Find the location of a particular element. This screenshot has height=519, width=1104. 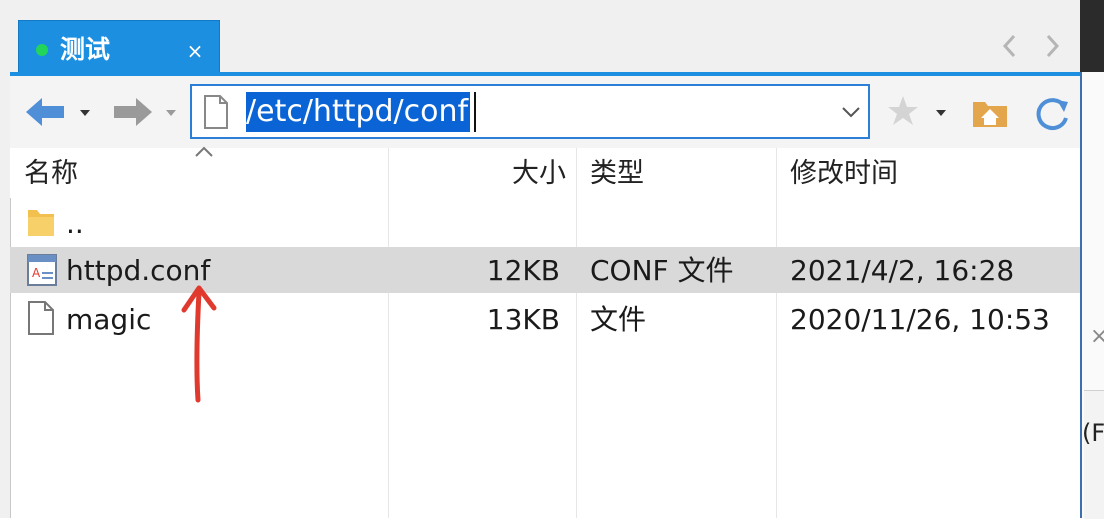

list-item is located at coordinates (545, 222).